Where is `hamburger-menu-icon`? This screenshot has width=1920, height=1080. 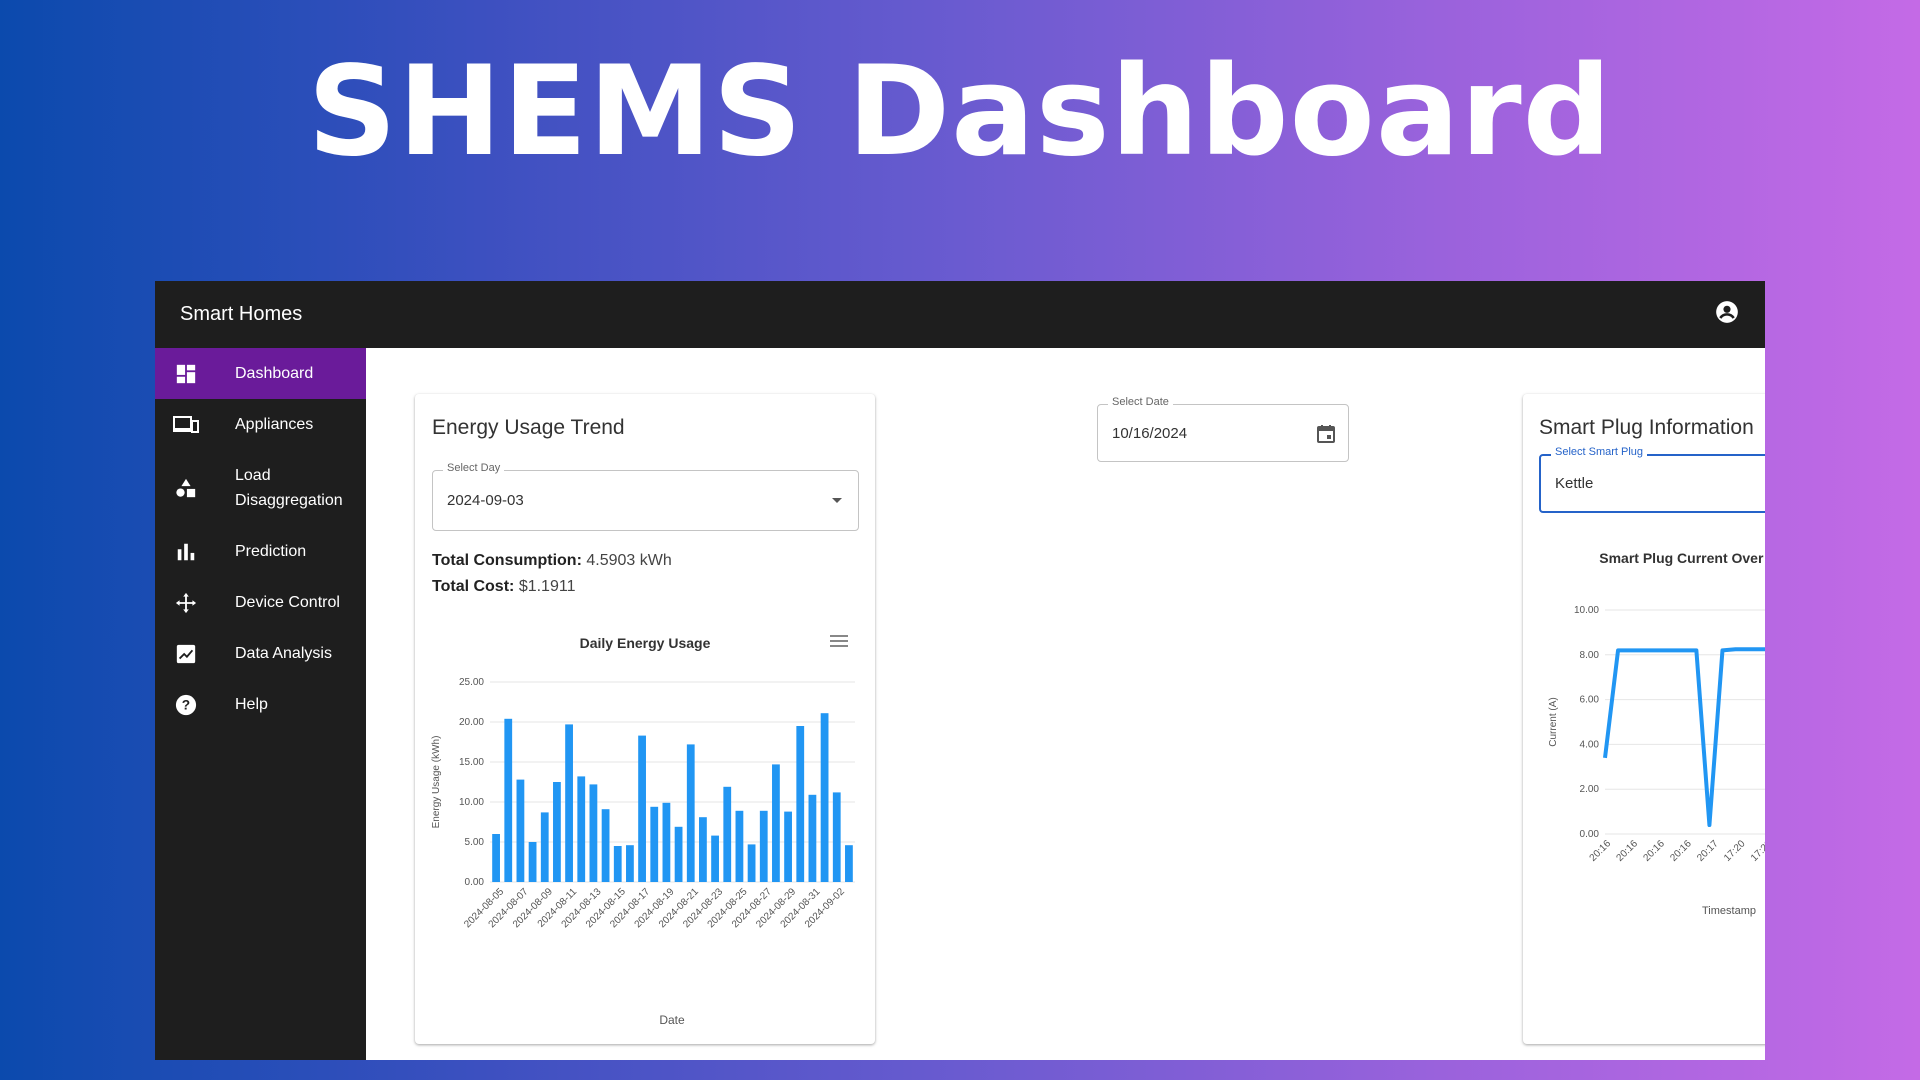 hamburger-menu-icon is located at coordinates (839, 643).